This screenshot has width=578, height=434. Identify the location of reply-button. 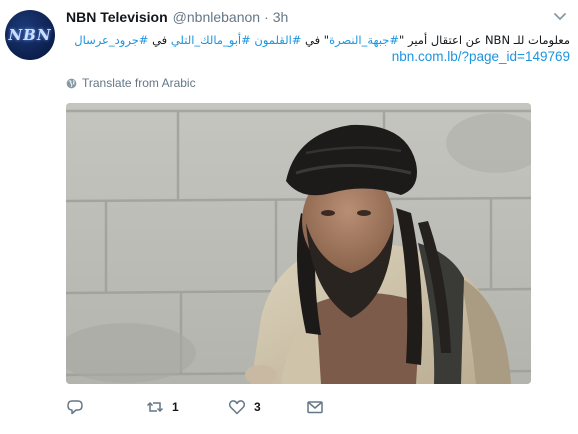
(75, 407).